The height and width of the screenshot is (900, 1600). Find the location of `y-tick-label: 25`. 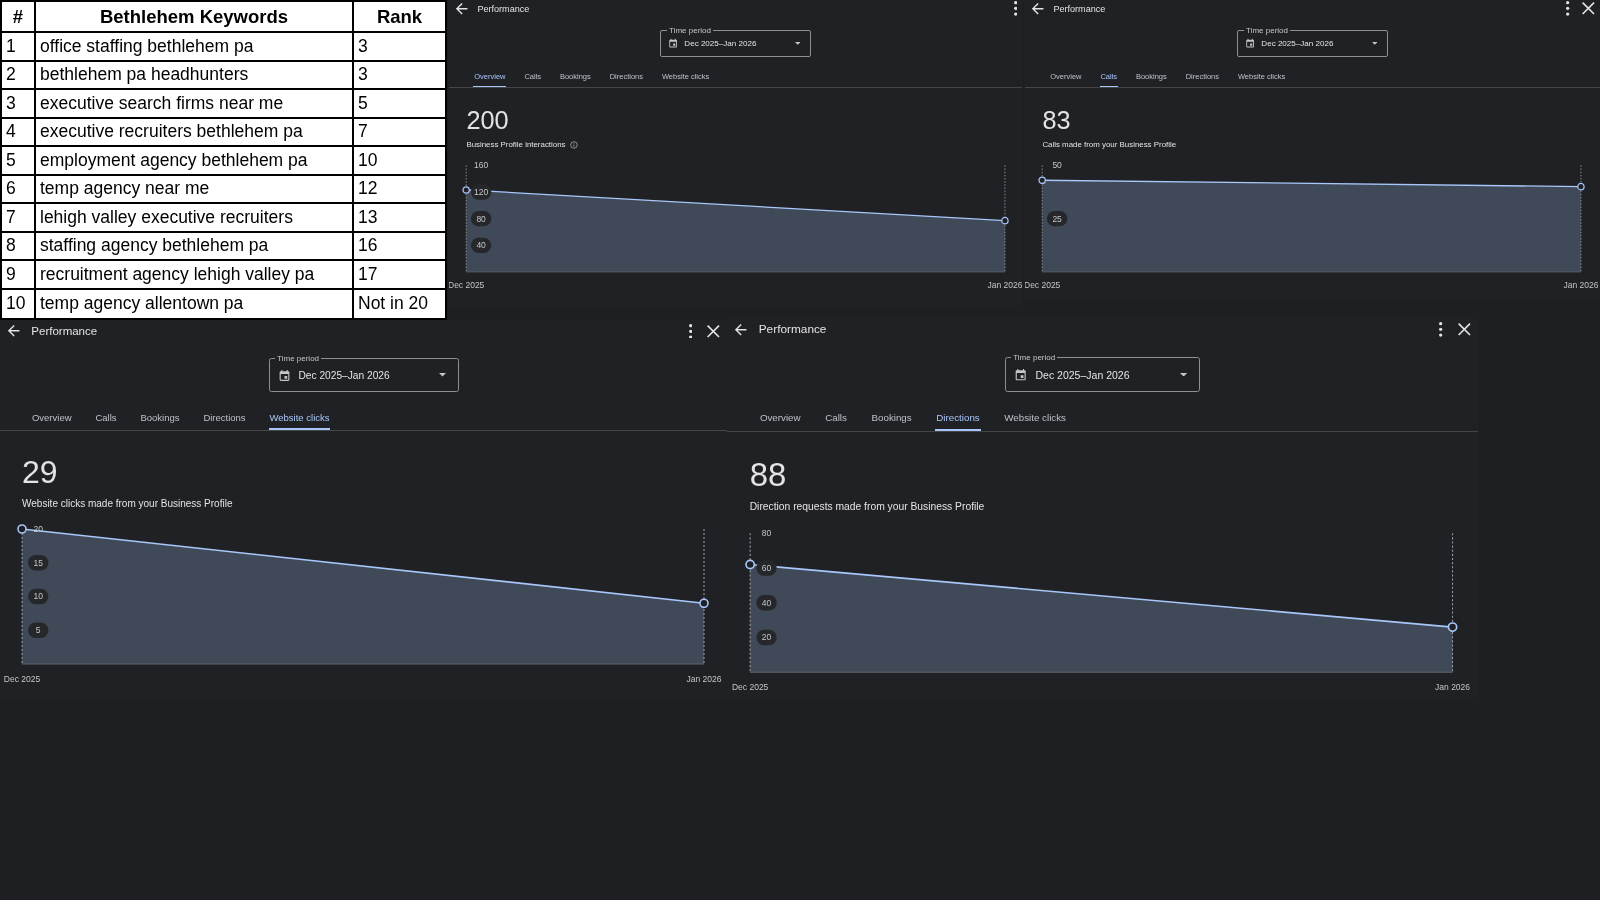

y-tick-label: 25 is located at coordinates (1057, 218).